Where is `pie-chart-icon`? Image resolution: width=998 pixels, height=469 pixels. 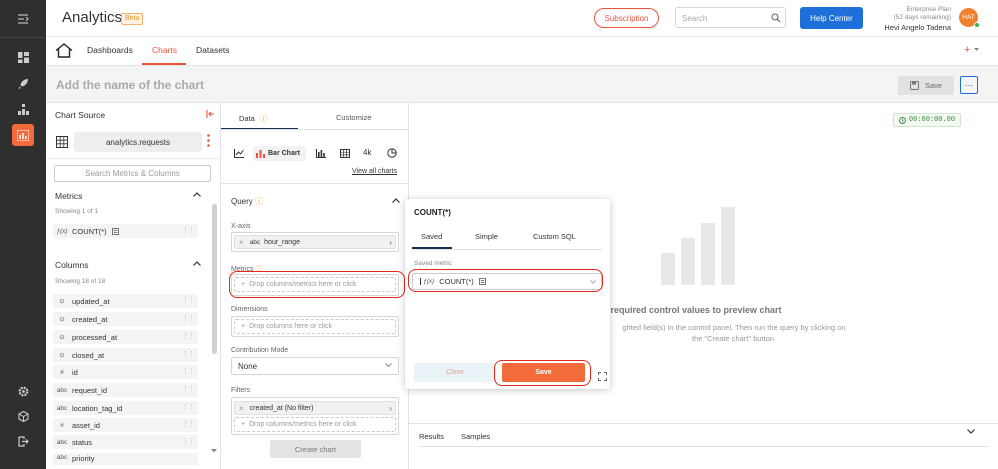
pie-chart-icon is located at coordinates (392, 153).